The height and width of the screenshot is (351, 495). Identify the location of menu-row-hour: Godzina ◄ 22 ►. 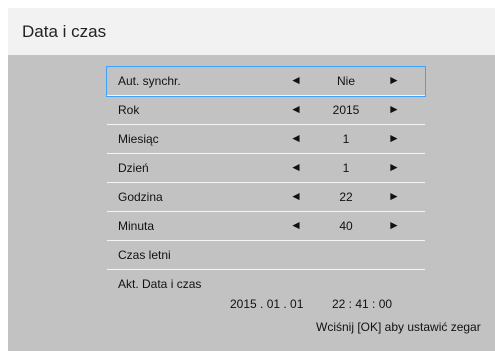
(266, 197).